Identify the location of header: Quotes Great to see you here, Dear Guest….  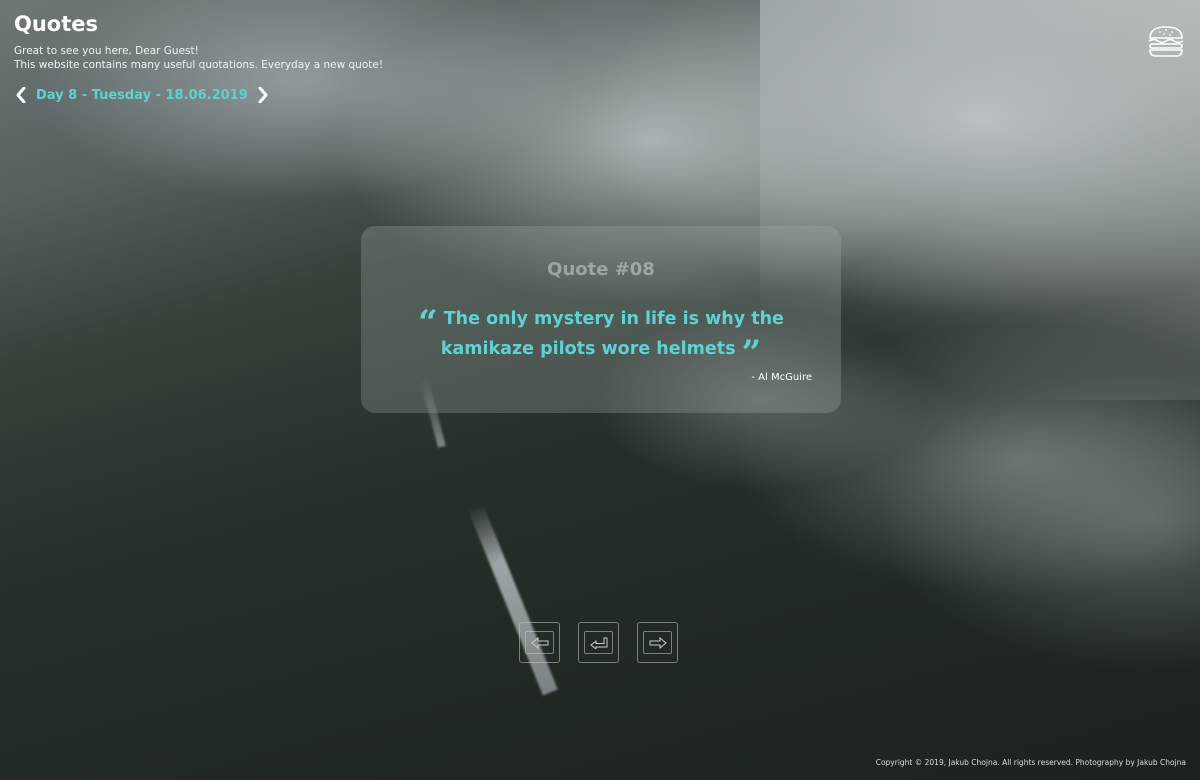
(198, 42).